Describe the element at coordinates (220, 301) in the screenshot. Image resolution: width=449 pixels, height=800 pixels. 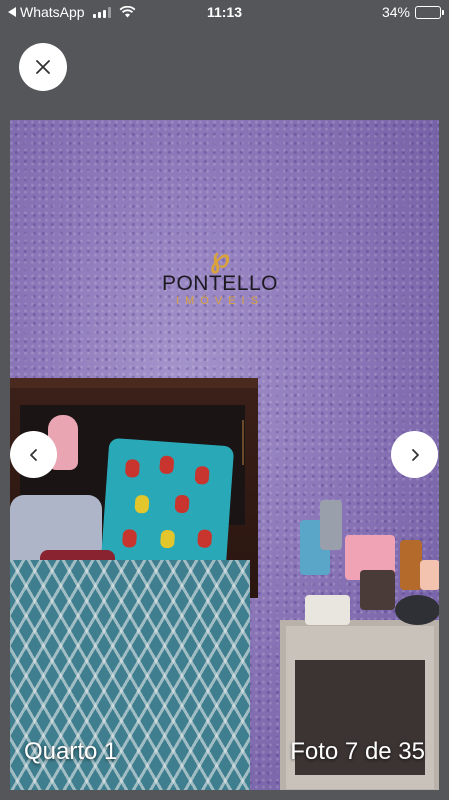
I see `watermark-sub: IMÓVEIS` at that location.